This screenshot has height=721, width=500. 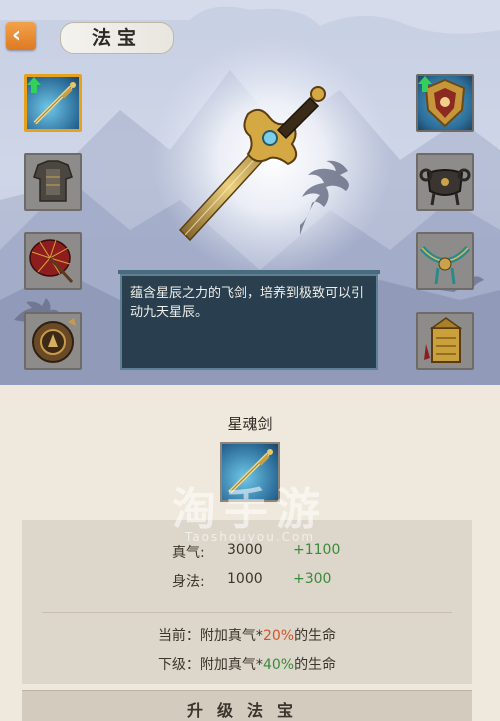 I want to click on seal-icon, so click(x=443, y=340).